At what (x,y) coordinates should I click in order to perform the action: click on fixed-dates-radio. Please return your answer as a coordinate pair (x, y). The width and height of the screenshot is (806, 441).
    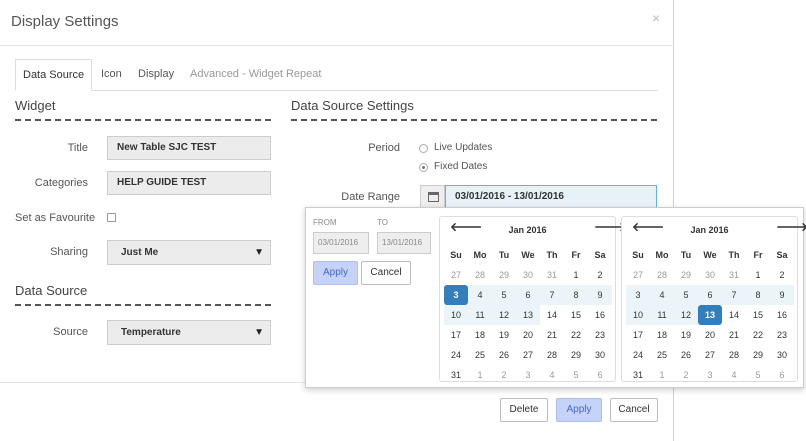
    Looking at the image, I should click on (423, 167).